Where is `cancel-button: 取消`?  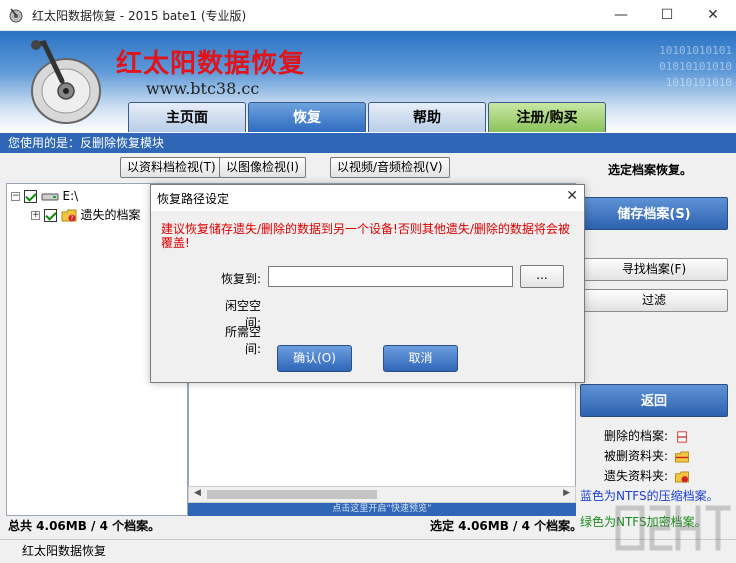 cancel-button: 取消 is located at coordinates (420, 358).